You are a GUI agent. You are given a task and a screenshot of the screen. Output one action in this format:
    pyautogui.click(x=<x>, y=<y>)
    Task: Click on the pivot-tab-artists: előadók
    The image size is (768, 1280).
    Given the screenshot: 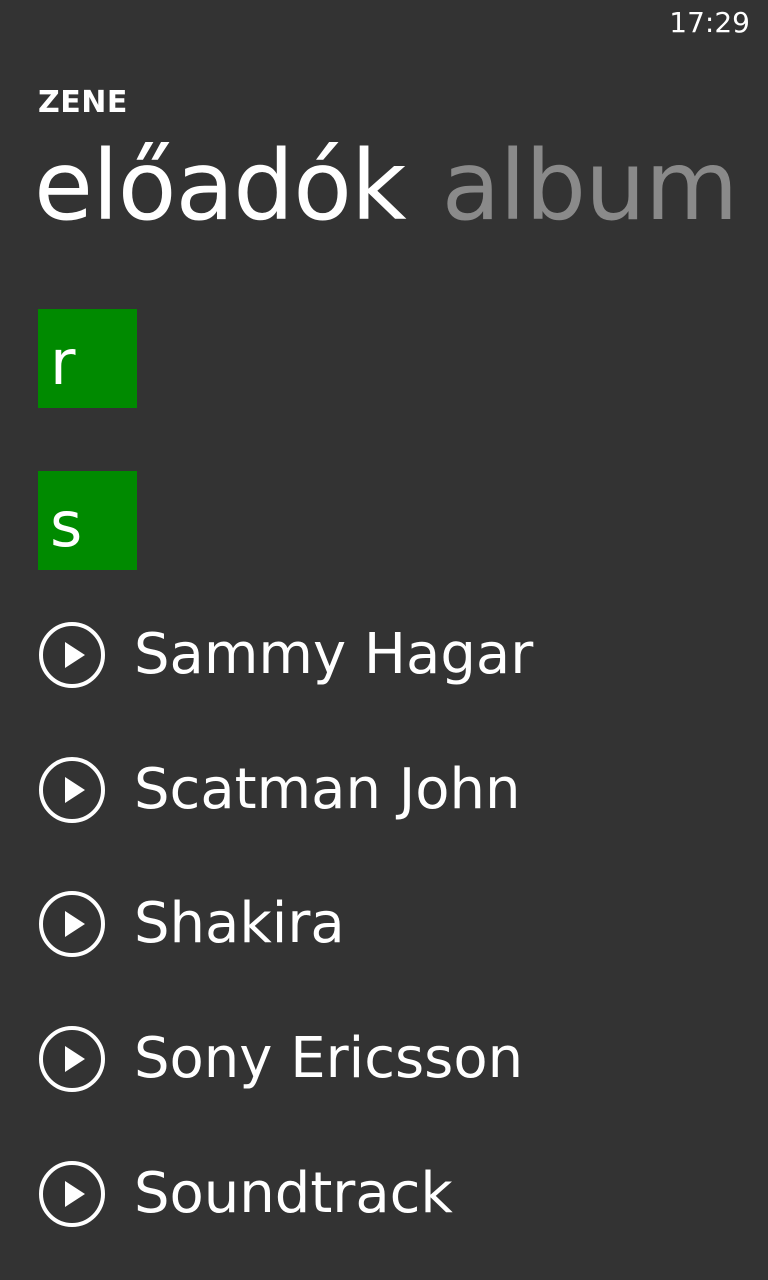 What is the action you would take?
    pyautogui.click(x=220, y=186)
    